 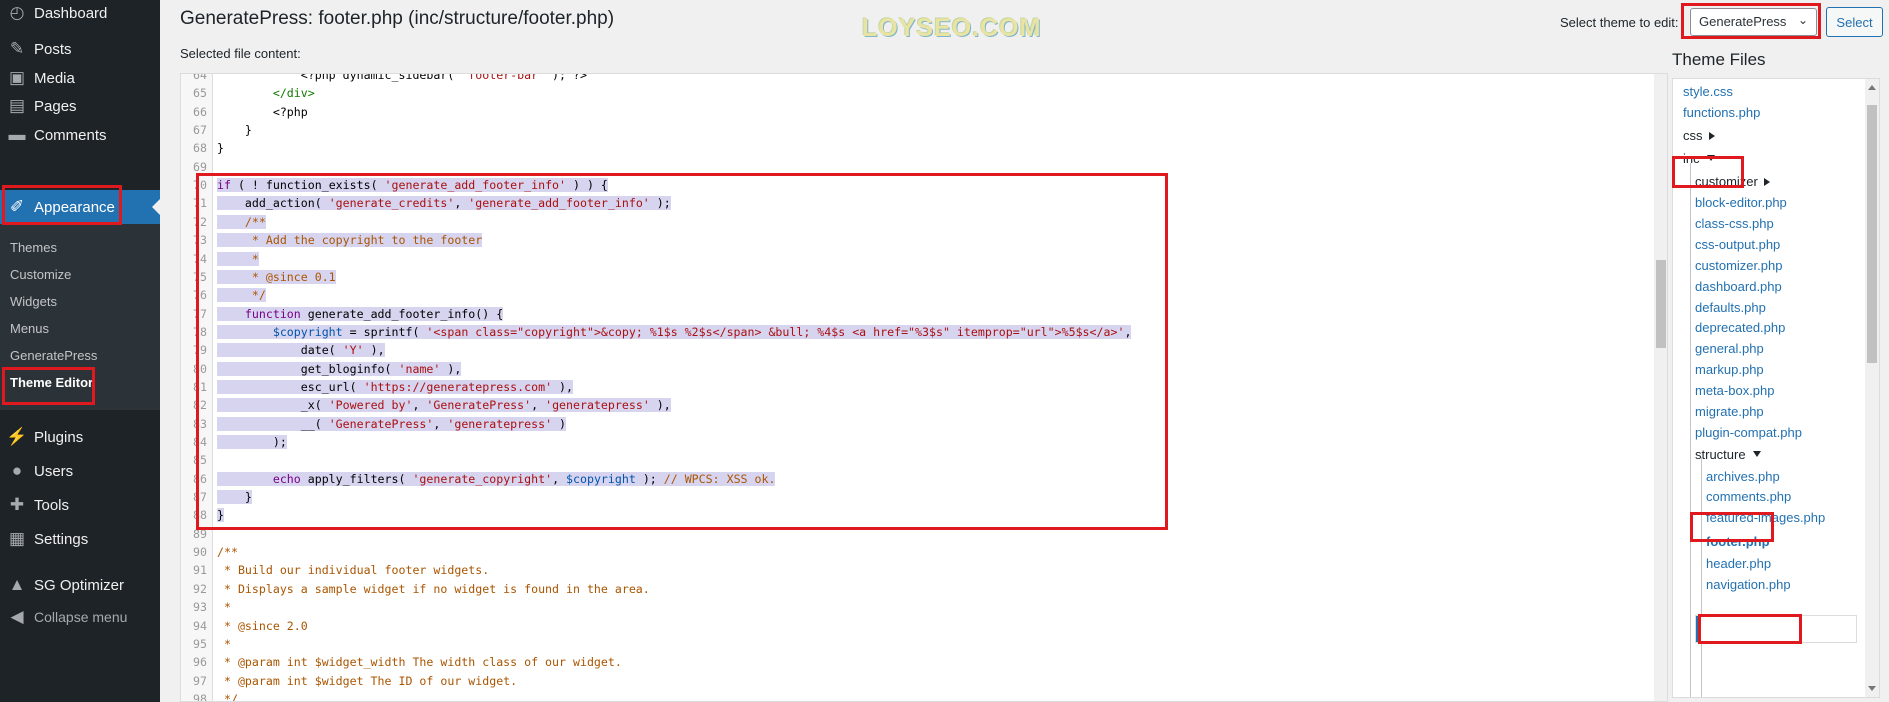 What do you see at coordinates (891, 295) in the screenshot?
I see `code-line: 76 */` at bounding box center [891, 295].